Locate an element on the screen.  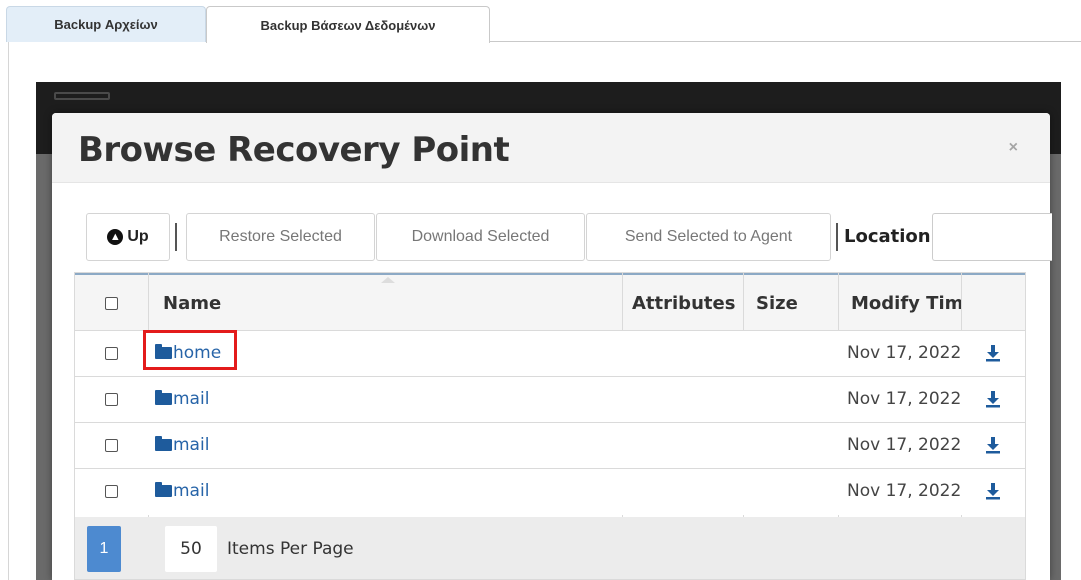
modal-title: Browse Recovery Point is located at coordinates (294, 150).